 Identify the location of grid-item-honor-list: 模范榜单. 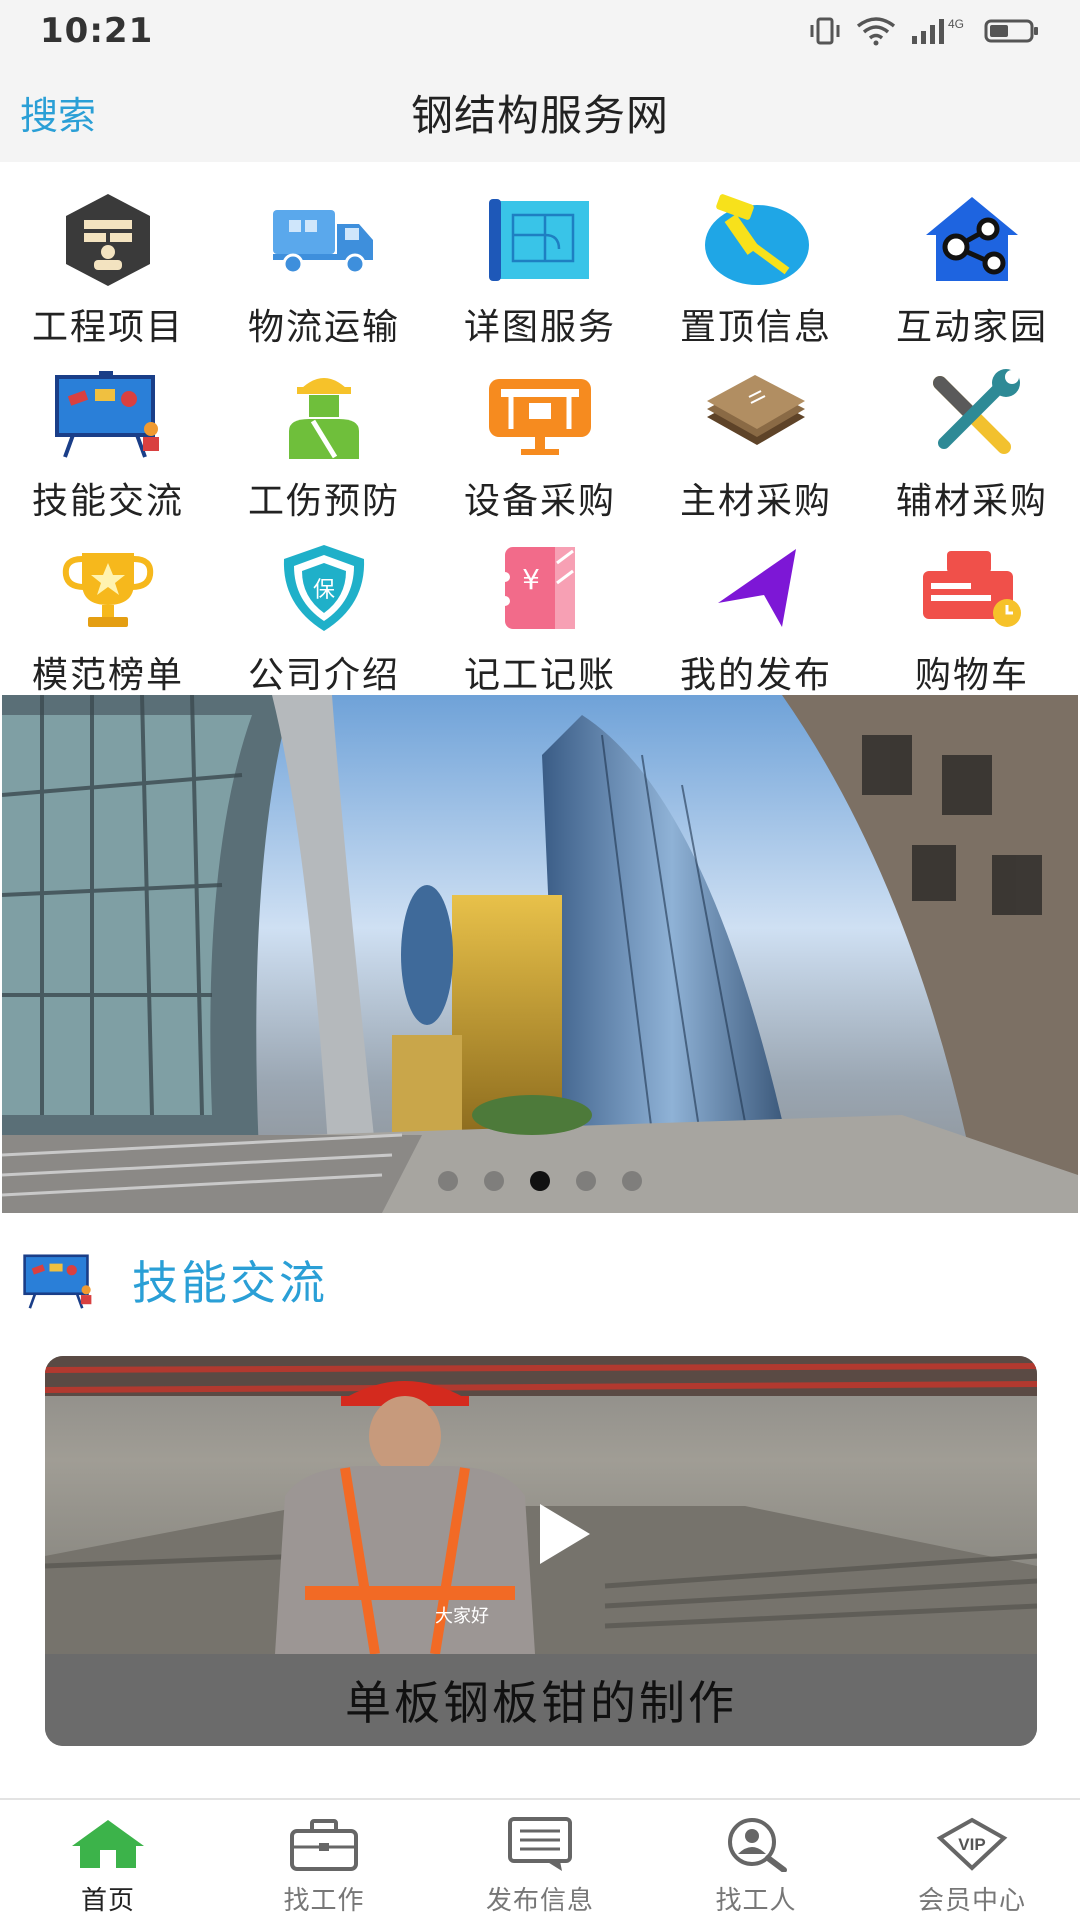
(108, 615).